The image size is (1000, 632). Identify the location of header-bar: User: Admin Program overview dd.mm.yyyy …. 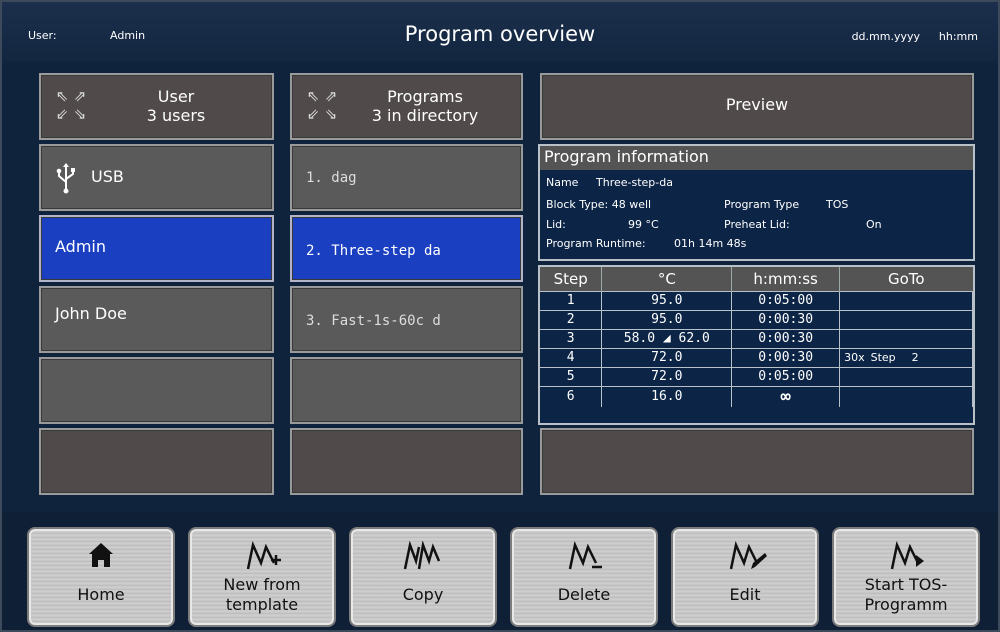
(500, 32).